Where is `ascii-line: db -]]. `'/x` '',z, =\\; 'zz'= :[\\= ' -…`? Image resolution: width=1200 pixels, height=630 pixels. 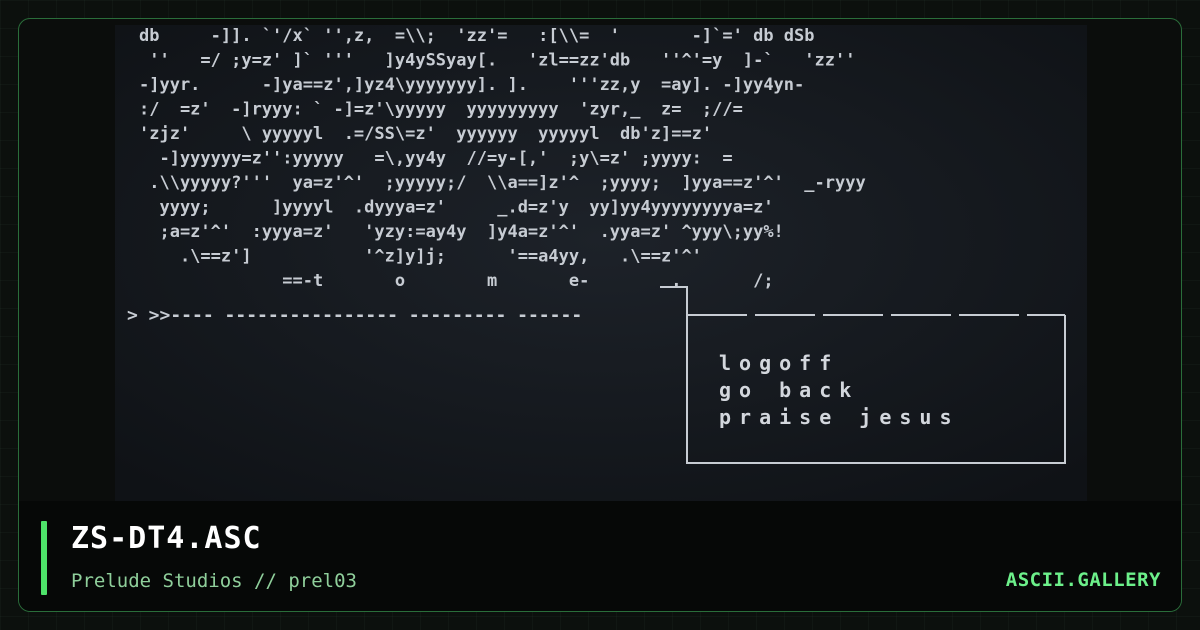 ascii-line: db -]]. `'/x` '',z, =\\; 'zz'= :[\\= ' -… is located at coordinates (477, 36).